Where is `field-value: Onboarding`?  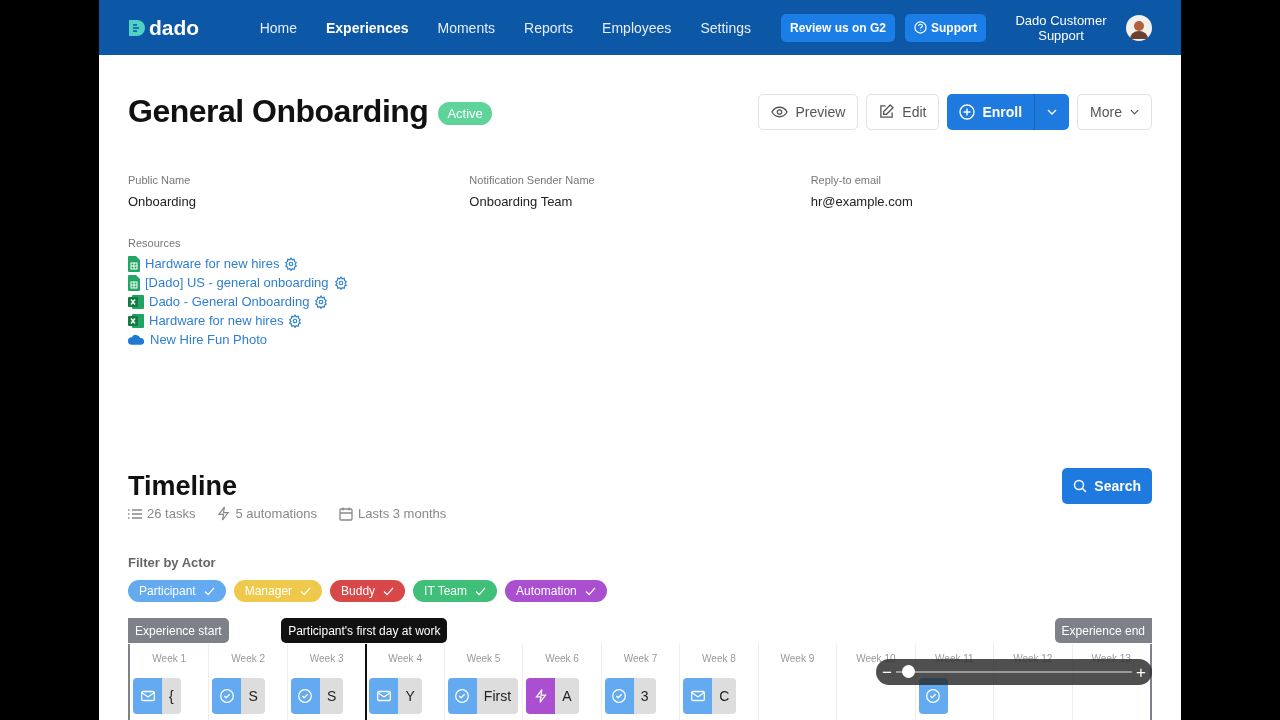
field-value: Onboarding is located at coordinates (162, 201).